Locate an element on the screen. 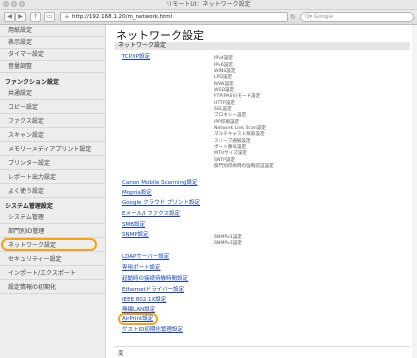  tcpip-sub-wins: WINS設定 is located at coordinates (225, 71).